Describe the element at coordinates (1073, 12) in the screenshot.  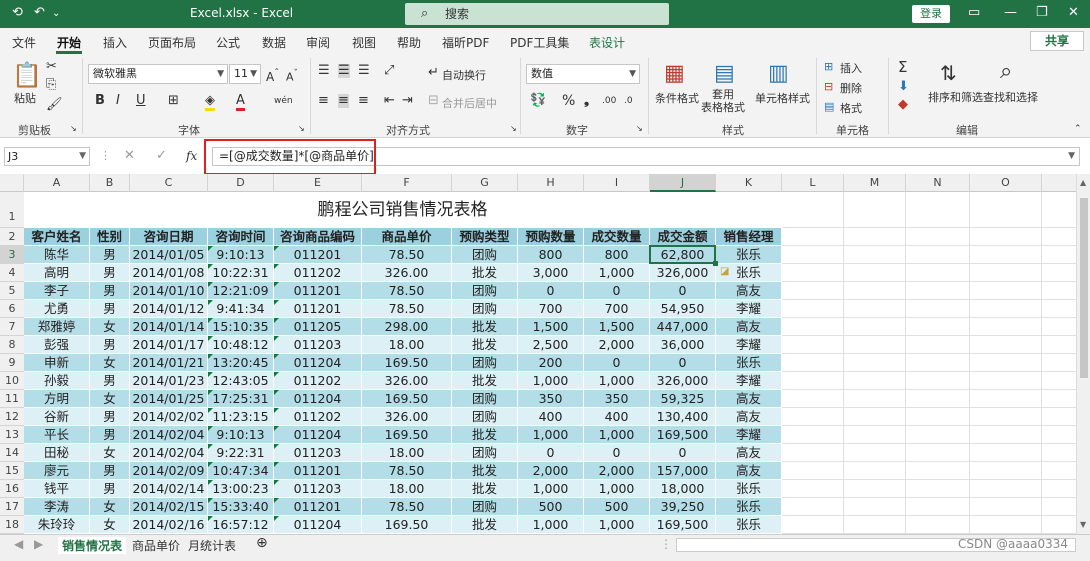
I see `close-icon: ✕` at that location.